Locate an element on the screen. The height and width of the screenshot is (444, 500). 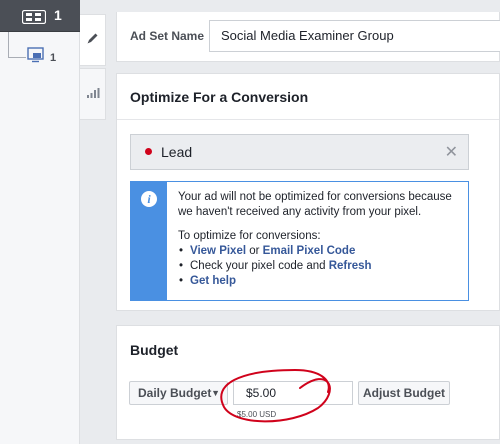
budget-section-title: Budget is located at coordinates (154, 350).